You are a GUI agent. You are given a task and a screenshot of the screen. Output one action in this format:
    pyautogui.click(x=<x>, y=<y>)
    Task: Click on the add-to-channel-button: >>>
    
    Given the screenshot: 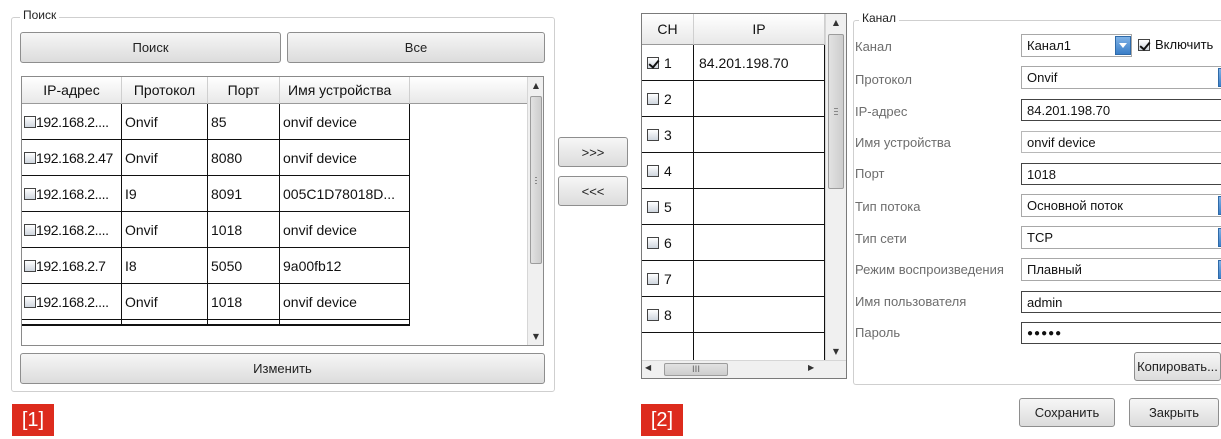 What is the action you would take?
    pyautogui.click(x=593, y=152)
    